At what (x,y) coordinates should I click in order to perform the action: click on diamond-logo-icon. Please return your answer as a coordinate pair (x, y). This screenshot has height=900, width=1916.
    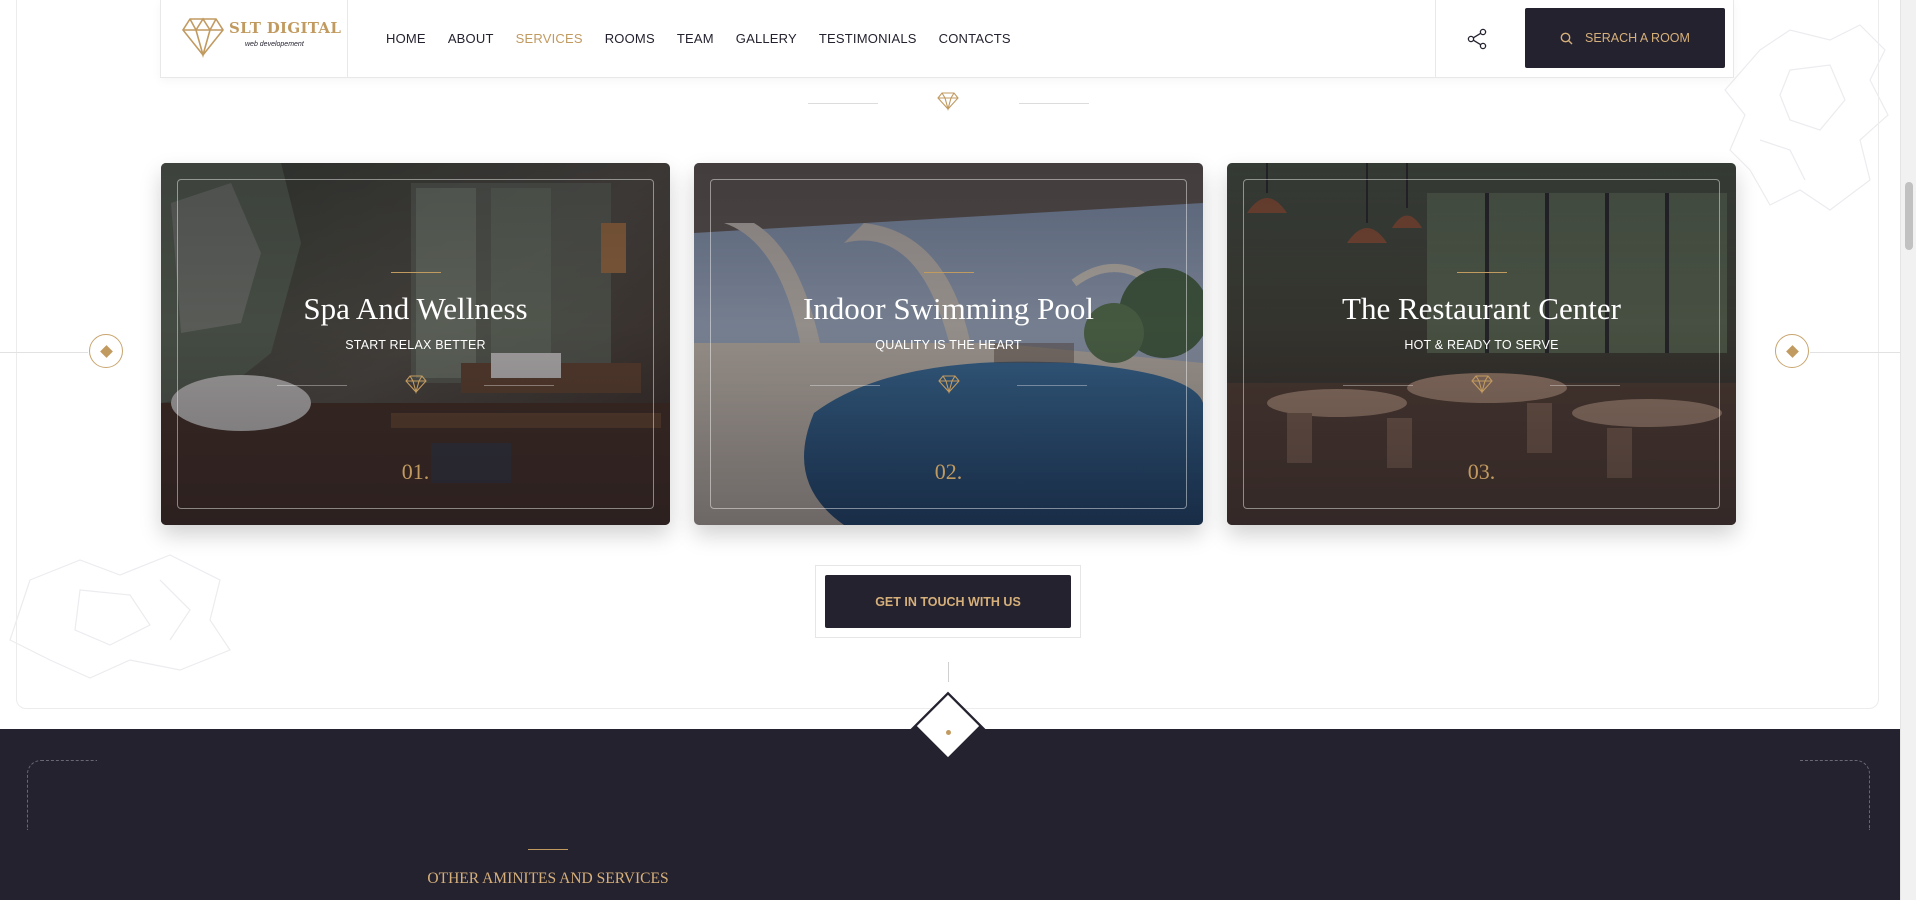
    Looking at the image, I should click on (203, 37).